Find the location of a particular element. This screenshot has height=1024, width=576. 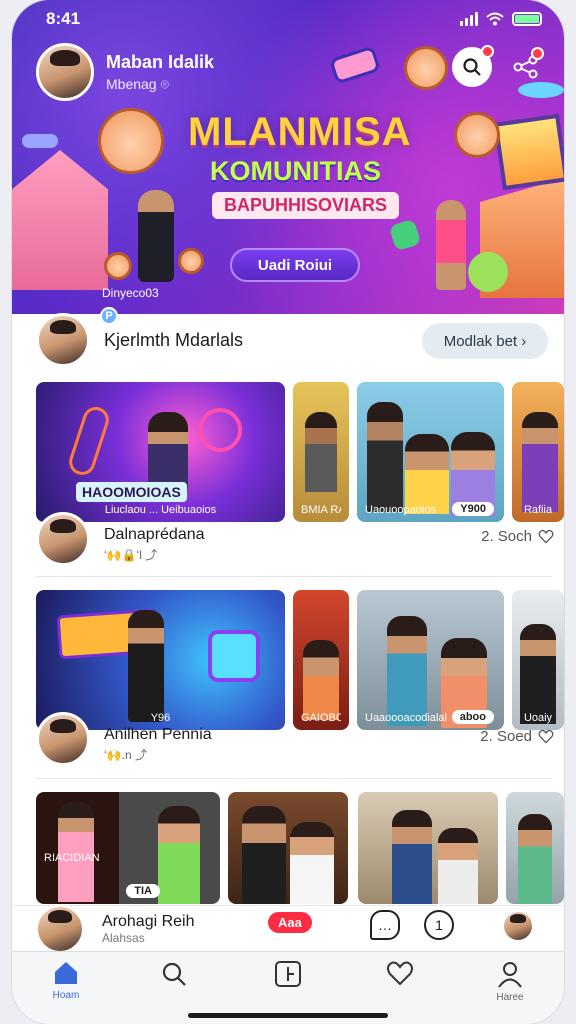

tab-home: Hoam is located at coordinates (66, 980).